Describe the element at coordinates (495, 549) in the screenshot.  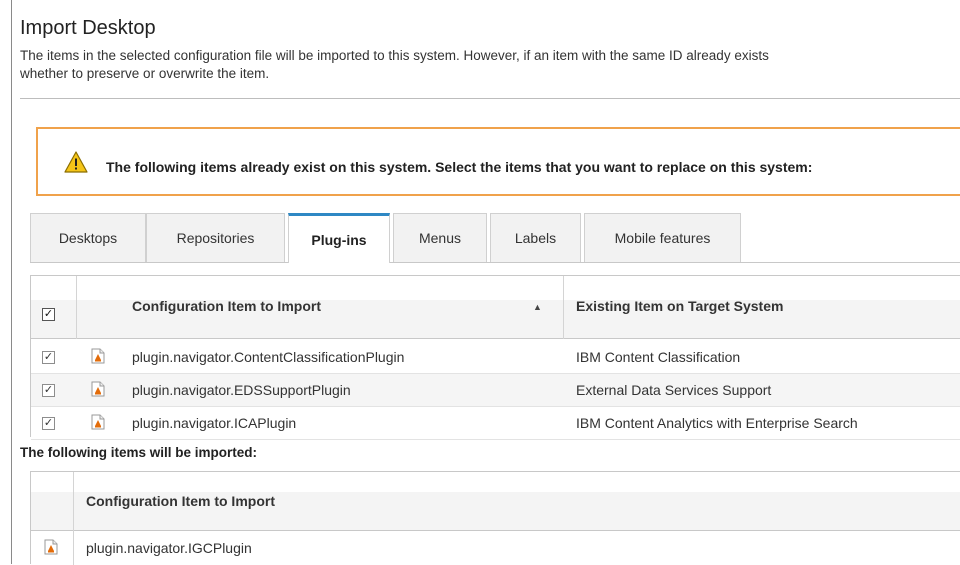
I see `table-row: plugin.navigator.IGCPlugin` at that location.